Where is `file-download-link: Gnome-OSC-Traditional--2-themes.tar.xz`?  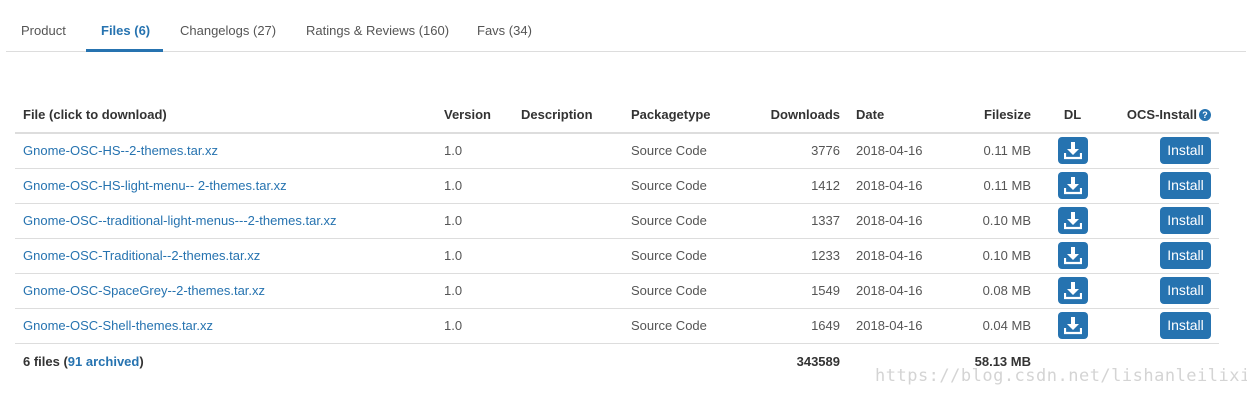 file-download-link: Gnome-OSC-Traditional--2-themes.tar.xz is located at coordinates (141, 255).